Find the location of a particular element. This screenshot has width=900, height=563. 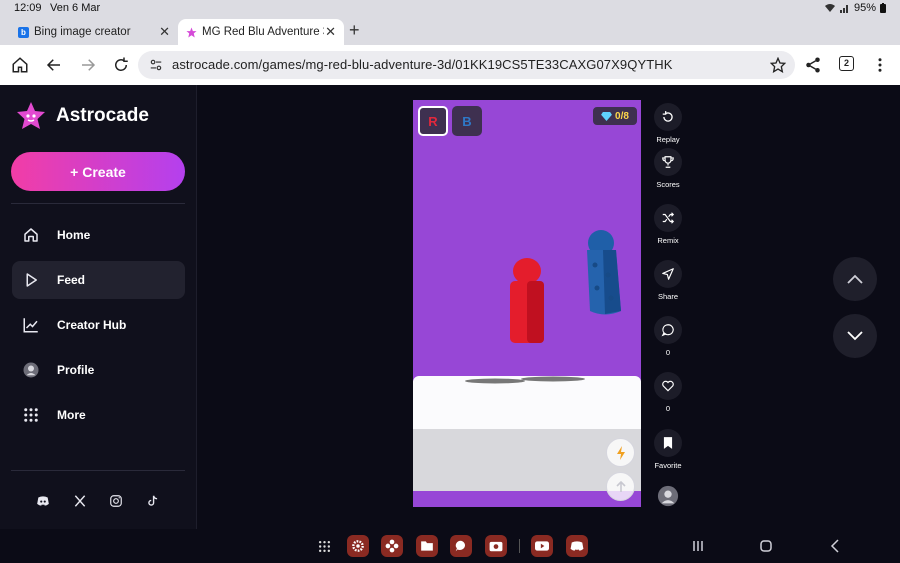

new-tab-icon: + is located at coordinates (354, 30).